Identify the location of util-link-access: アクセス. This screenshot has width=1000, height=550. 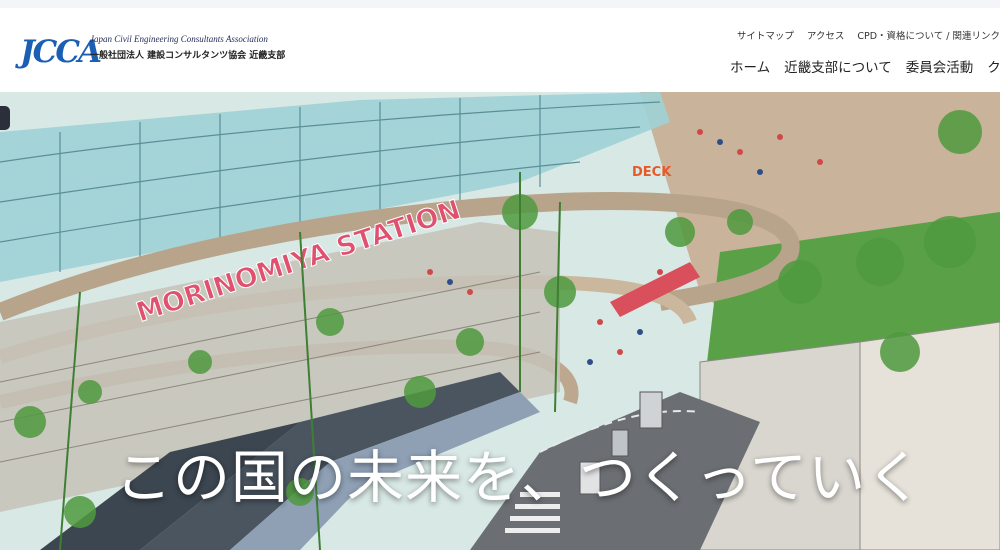
(826, 35).